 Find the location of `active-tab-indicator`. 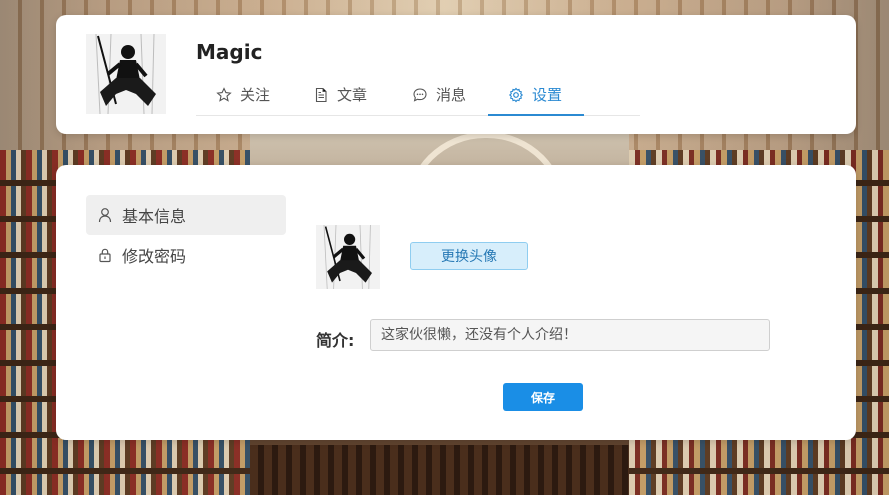

active-tab-indicator is located at coordinates (536, 115).